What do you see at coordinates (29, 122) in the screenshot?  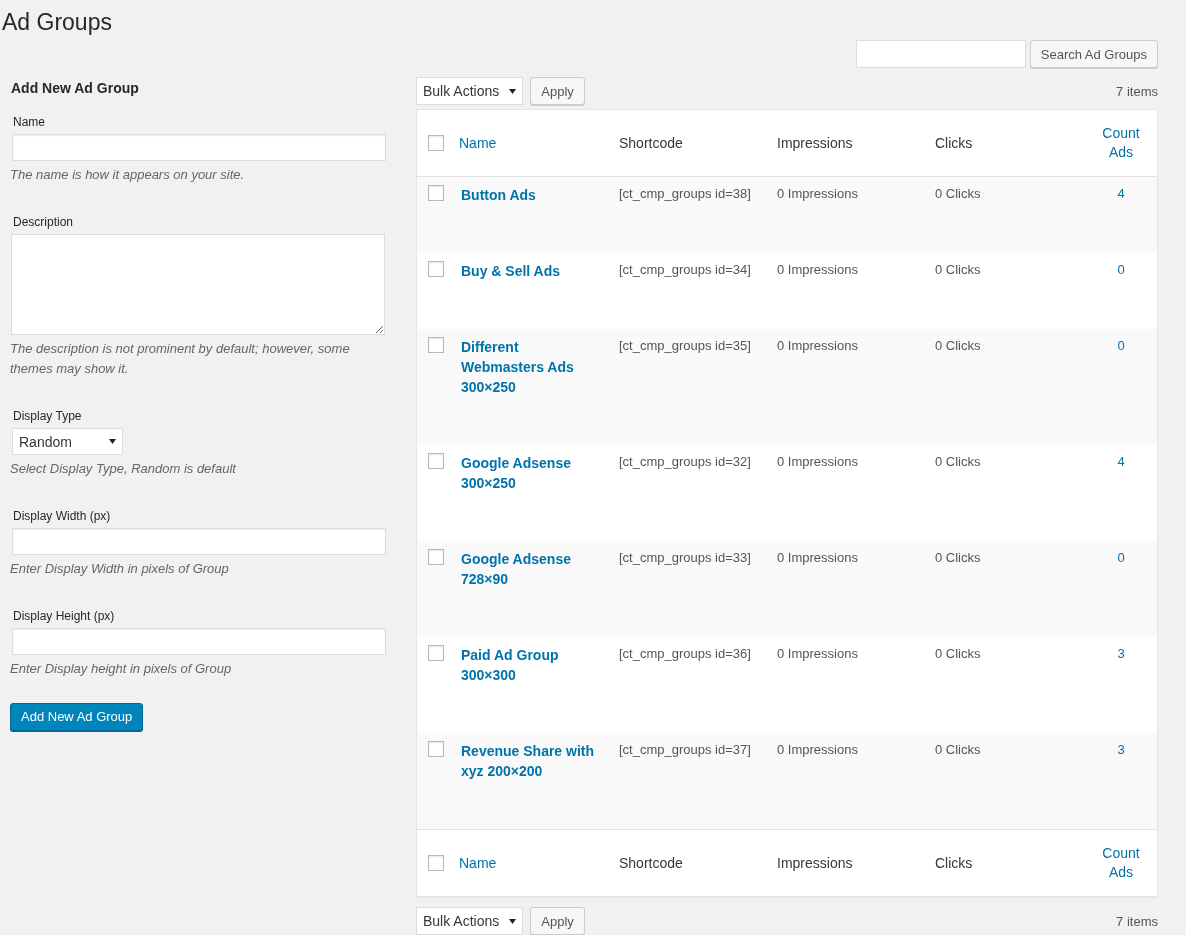 I see `field-label: Name` at bounding box center [29, 122].